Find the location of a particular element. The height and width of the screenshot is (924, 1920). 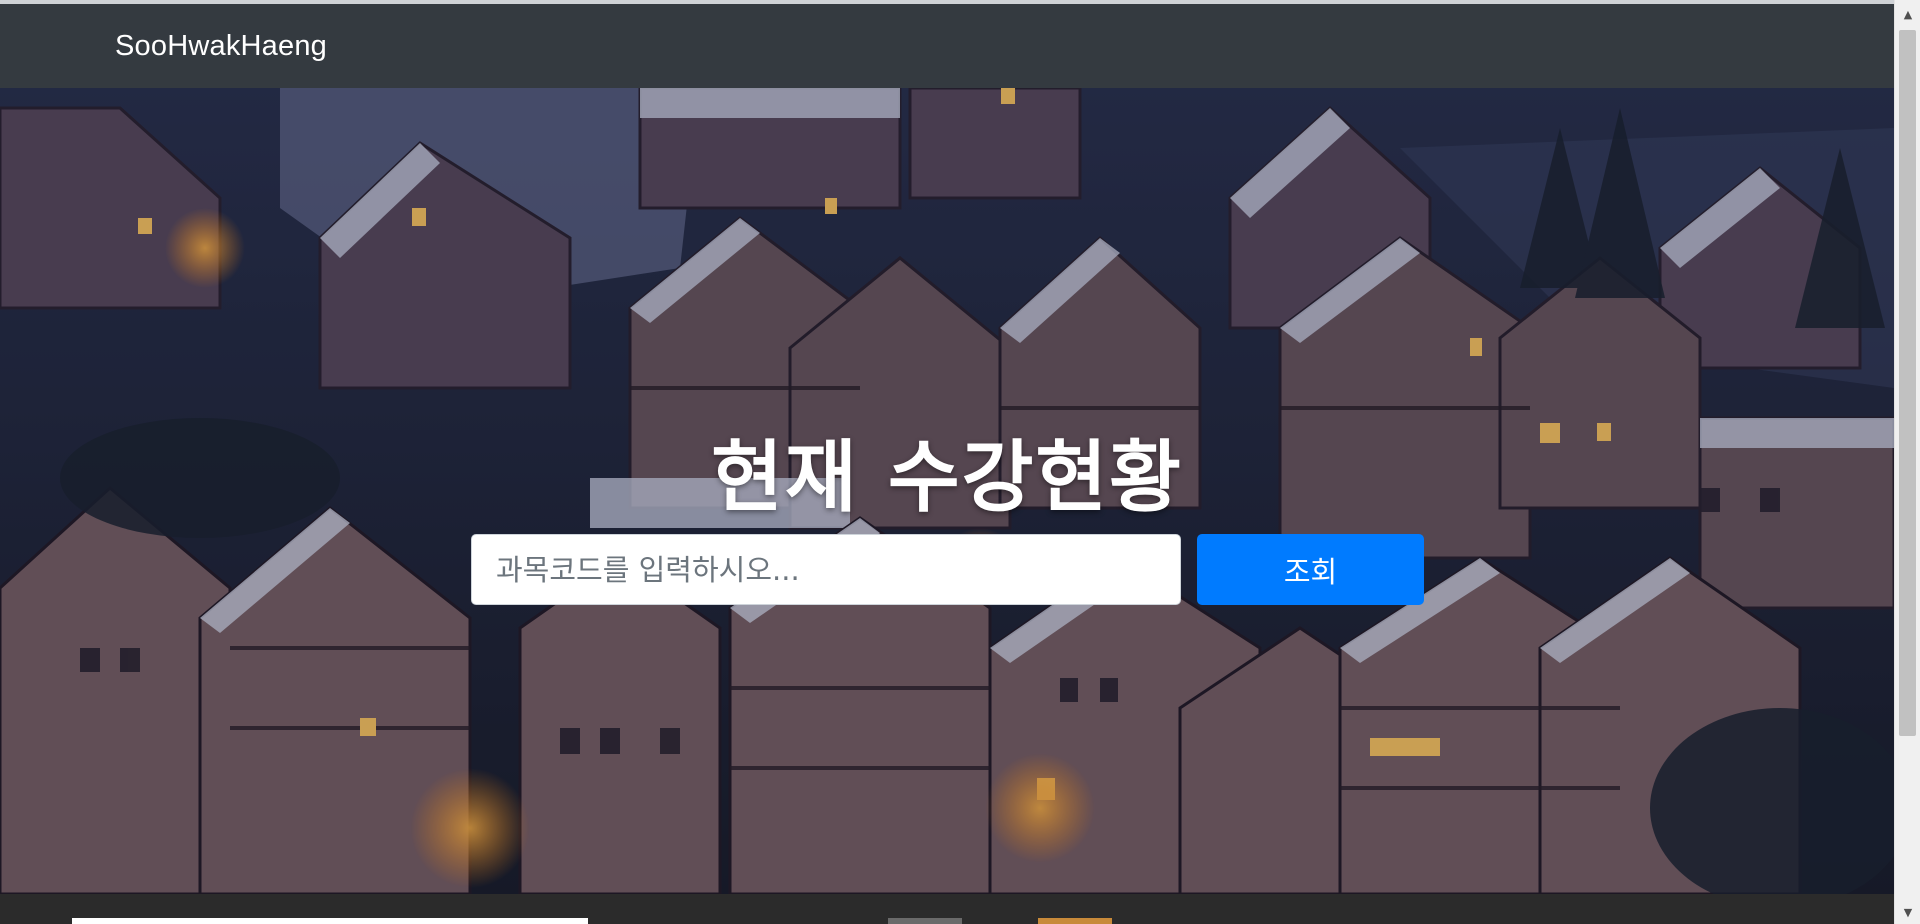

search-form: 조회 is located at coordinates (947, 569).